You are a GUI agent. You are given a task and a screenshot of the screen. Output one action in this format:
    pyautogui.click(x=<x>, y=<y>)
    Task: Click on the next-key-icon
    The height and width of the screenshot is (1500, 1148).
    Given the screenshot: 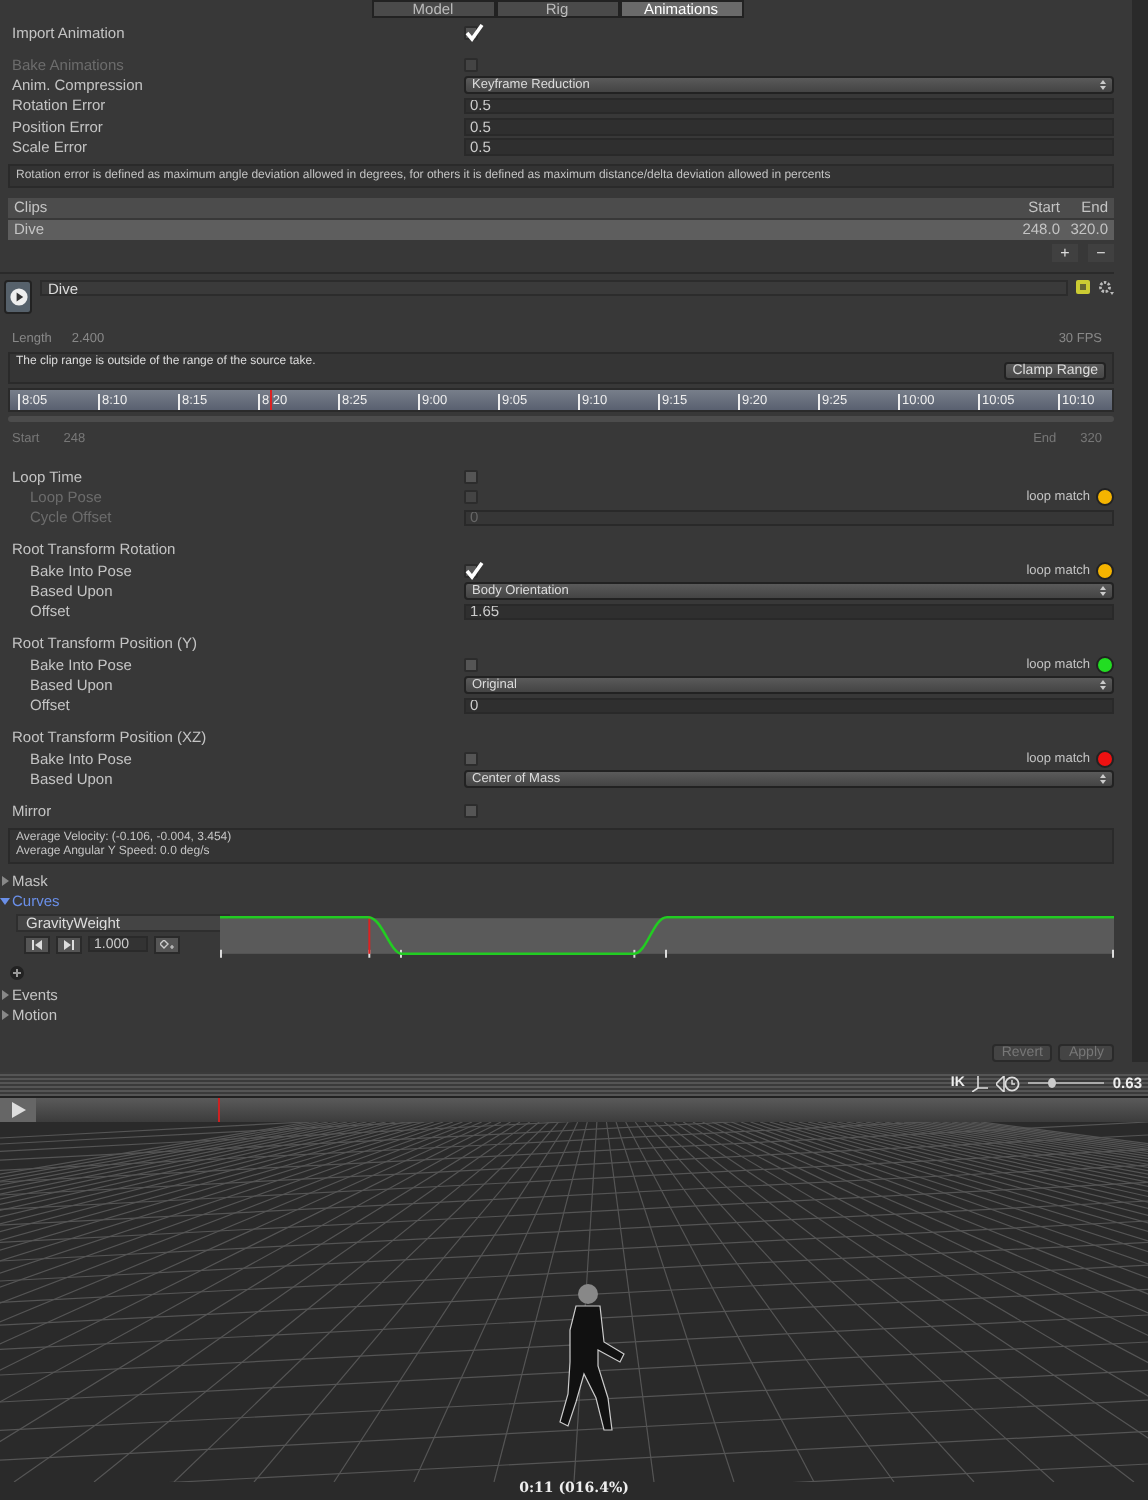 What is the action you would take?
    pyautogui.click(x=69, y=944)
    